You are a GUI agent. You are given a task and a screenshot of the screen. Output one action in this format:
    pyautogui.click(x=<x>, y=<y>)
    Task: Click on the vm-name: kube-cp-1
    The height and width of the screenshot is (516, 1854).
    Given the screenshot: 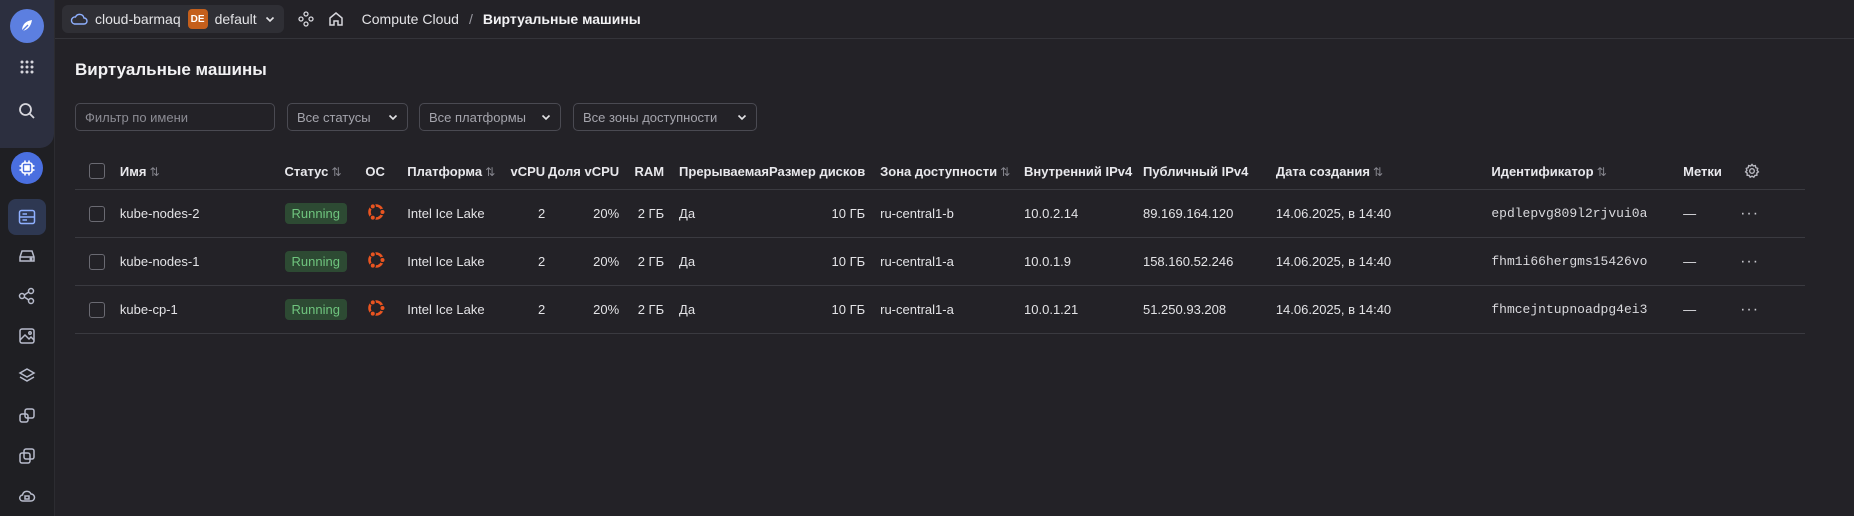 What is the action you would take?
    pyautogui.click(x=202, y=309)
    